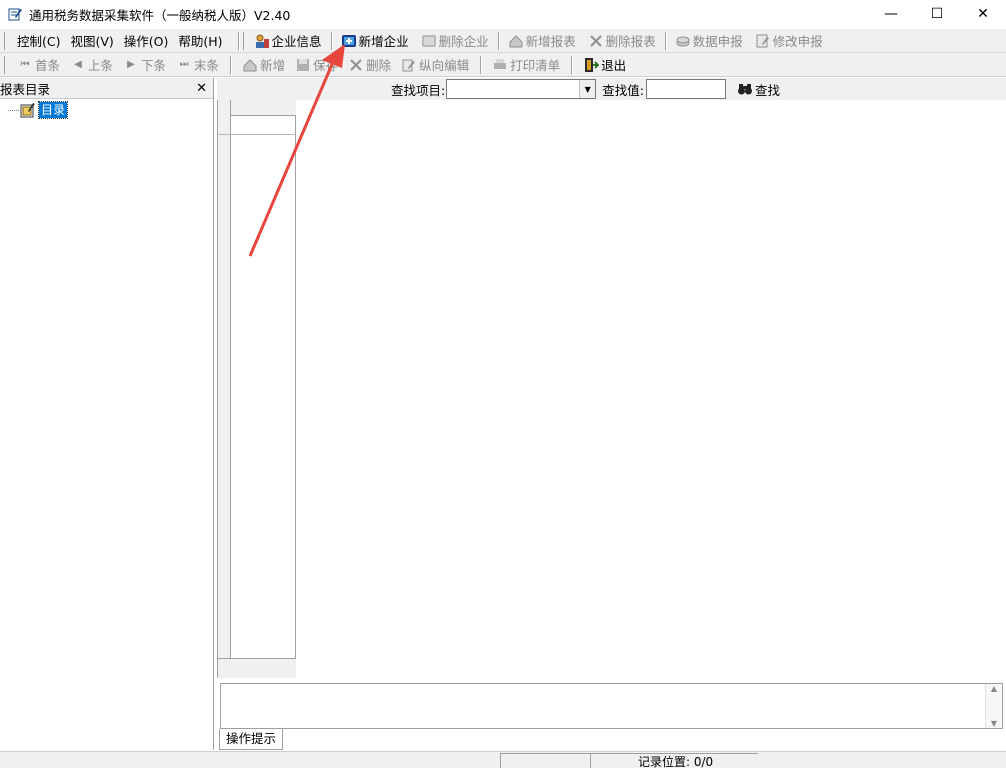 Image resolution: width=1006 pixels, height=768 pixels. What do you see at coordinates (745, 89) in the screenshot?
I see `binoculars-icon` at bounding box center [745, 89].